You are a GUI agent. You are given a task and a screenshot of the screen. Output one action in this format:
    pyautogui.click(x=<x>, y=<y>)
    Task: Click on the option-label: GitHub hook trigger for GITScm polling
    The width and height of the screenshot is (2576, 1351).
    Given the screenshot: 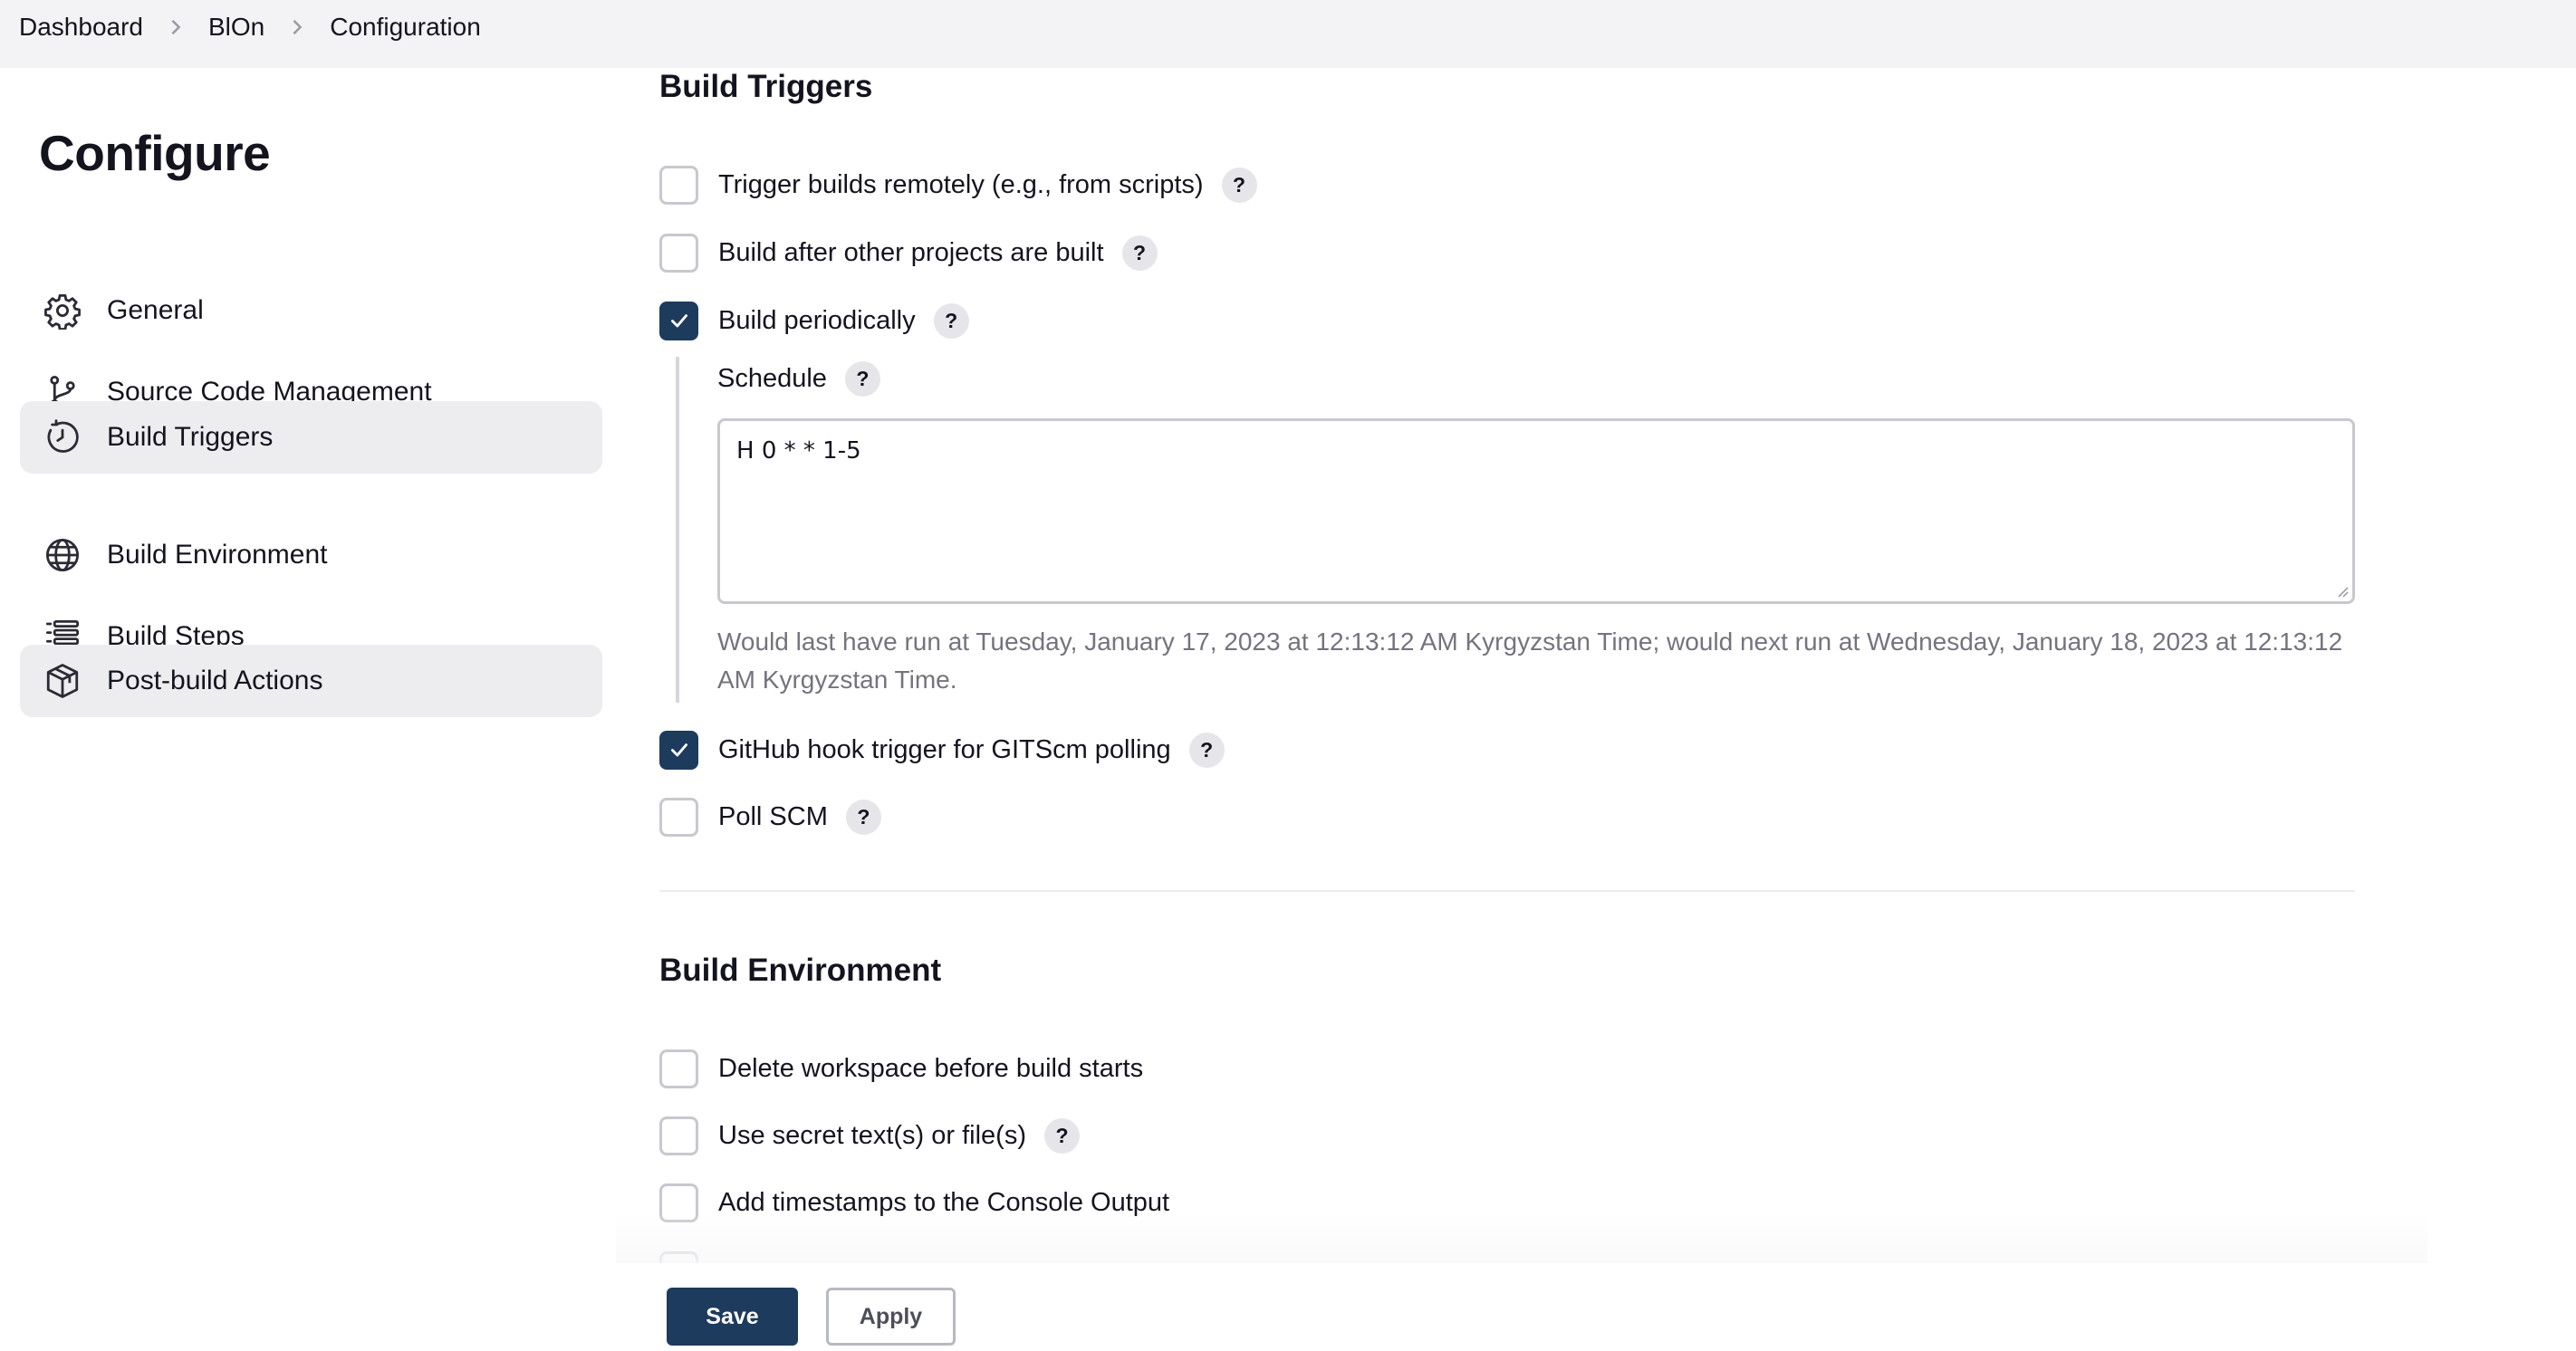 What is the action you would take?
    pyautogui.click(x=944, y=749)
    